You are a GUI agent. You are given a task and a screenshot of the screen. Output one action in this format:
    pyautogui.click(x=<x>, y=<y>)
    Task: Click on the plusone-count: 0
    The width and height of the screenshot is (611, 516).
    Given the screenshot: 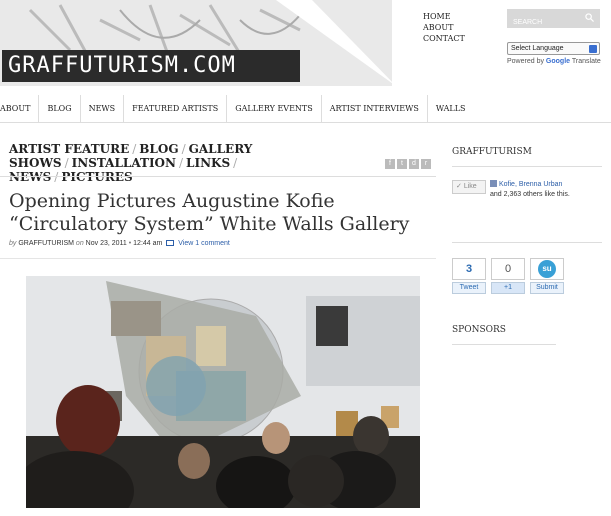 What is the action you would take?
    pyautogui.click(x=508, y=269)
    